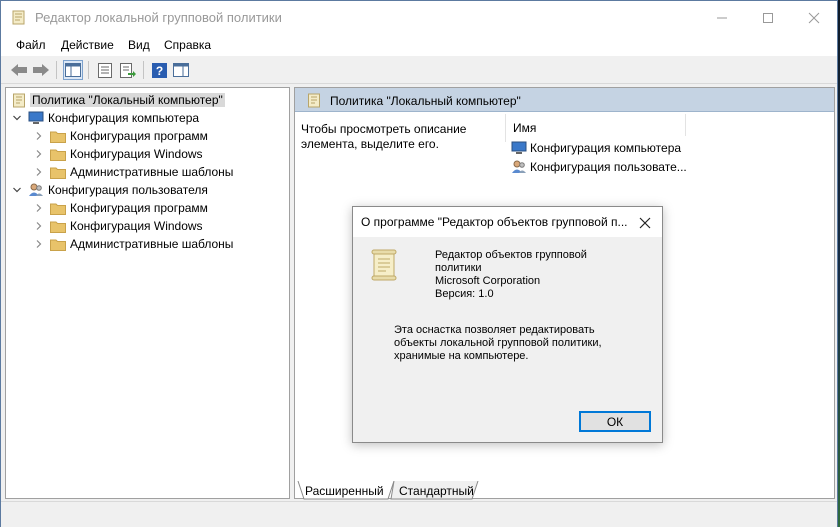  I want to click on tree-item-software-settings: Конфигурация программ, so click(121, 136).